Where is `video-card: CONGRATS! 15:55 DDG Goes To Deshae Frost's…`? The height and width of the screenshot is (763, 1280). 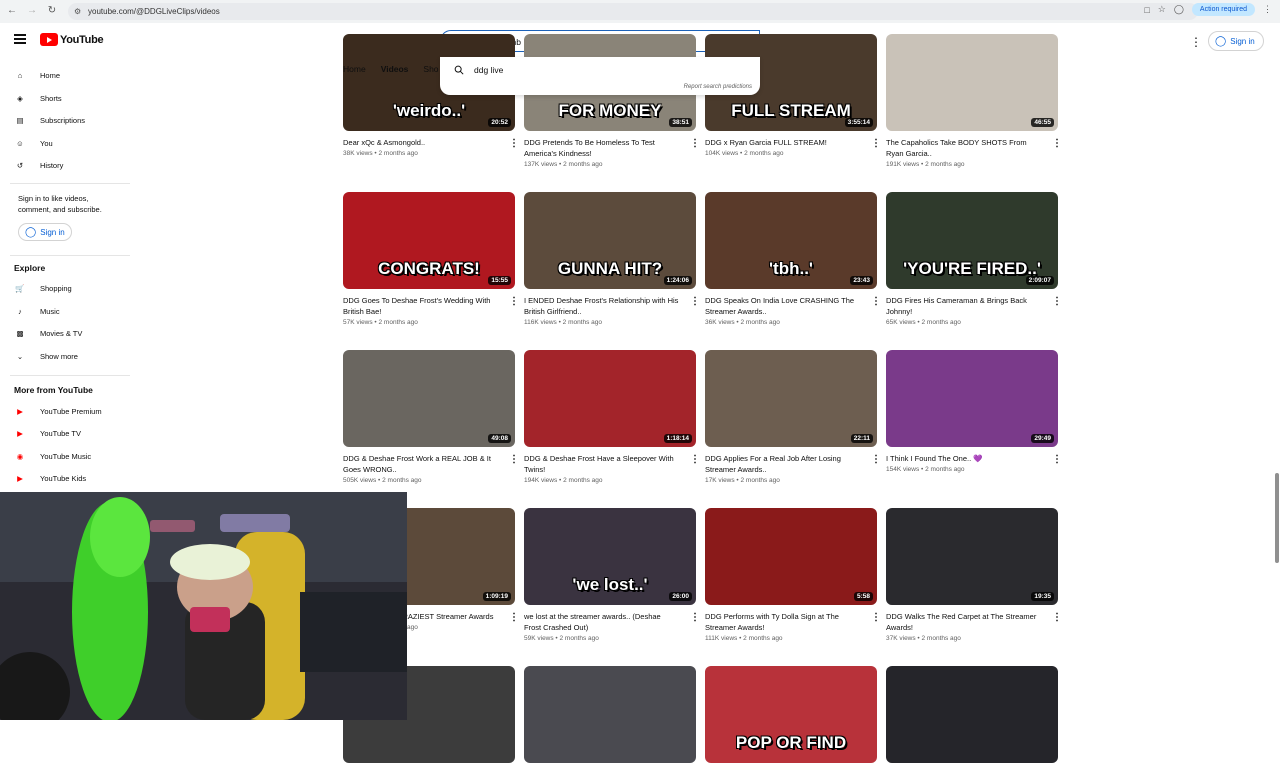 video-card: CONGRATS! 15:55 DDG Goes To Deshae Frost's… is located at coordinates (431, 259).